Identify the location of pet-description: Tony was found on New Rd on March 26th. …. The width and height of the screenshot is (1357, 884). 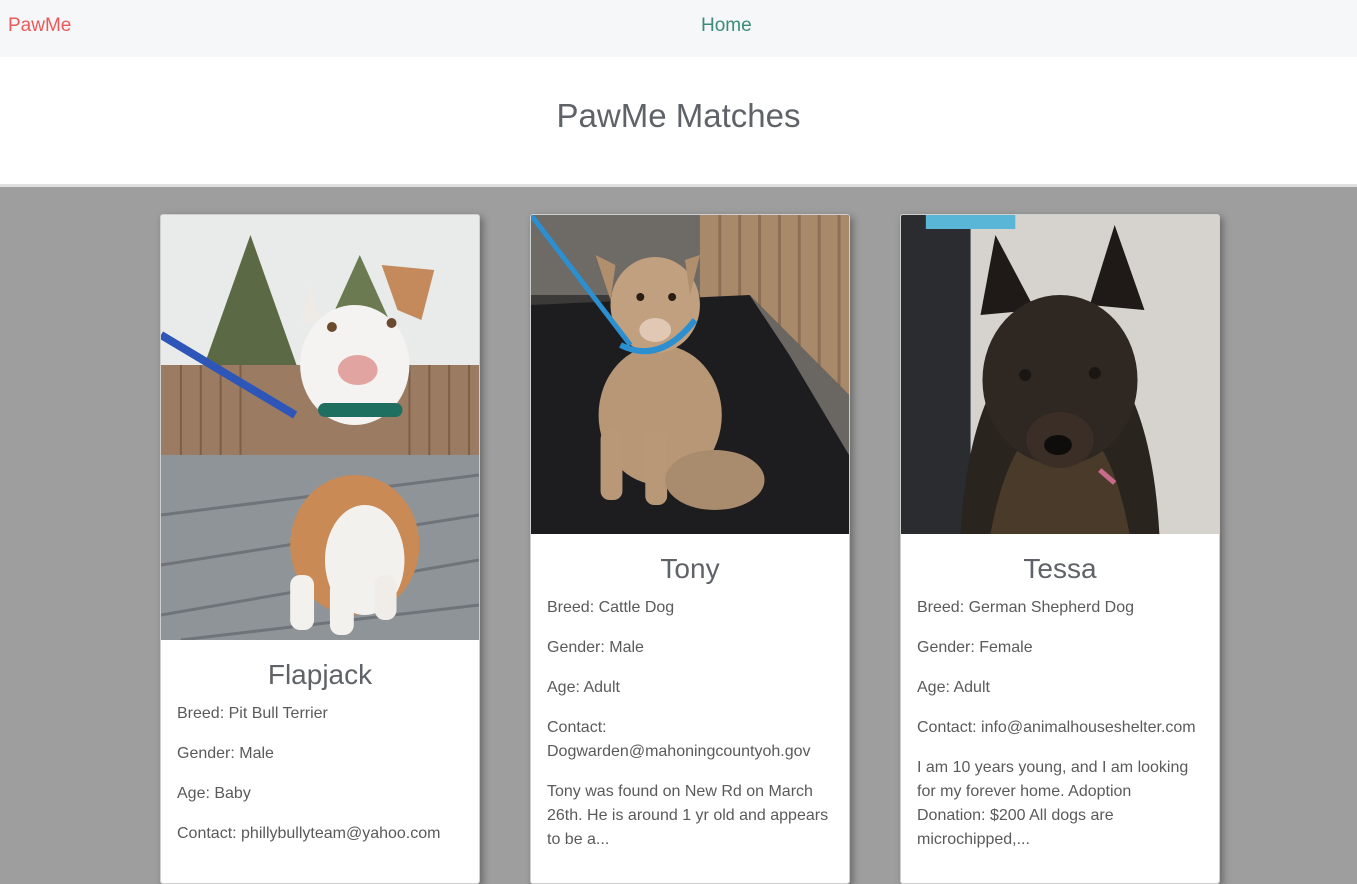
(688, 815).